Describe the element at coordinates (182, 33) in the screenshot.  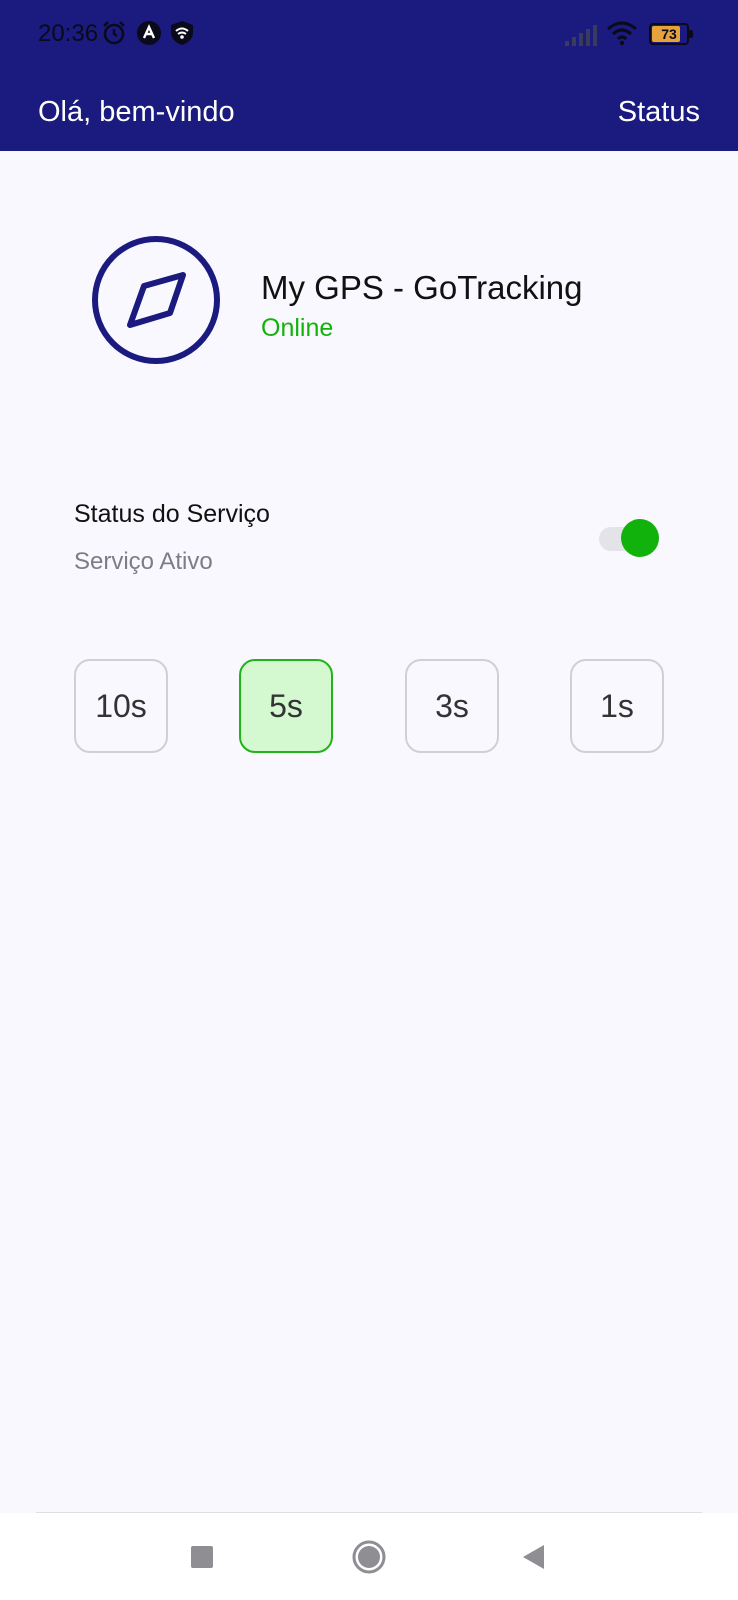
I see `shield-wifi-icon` at that location.